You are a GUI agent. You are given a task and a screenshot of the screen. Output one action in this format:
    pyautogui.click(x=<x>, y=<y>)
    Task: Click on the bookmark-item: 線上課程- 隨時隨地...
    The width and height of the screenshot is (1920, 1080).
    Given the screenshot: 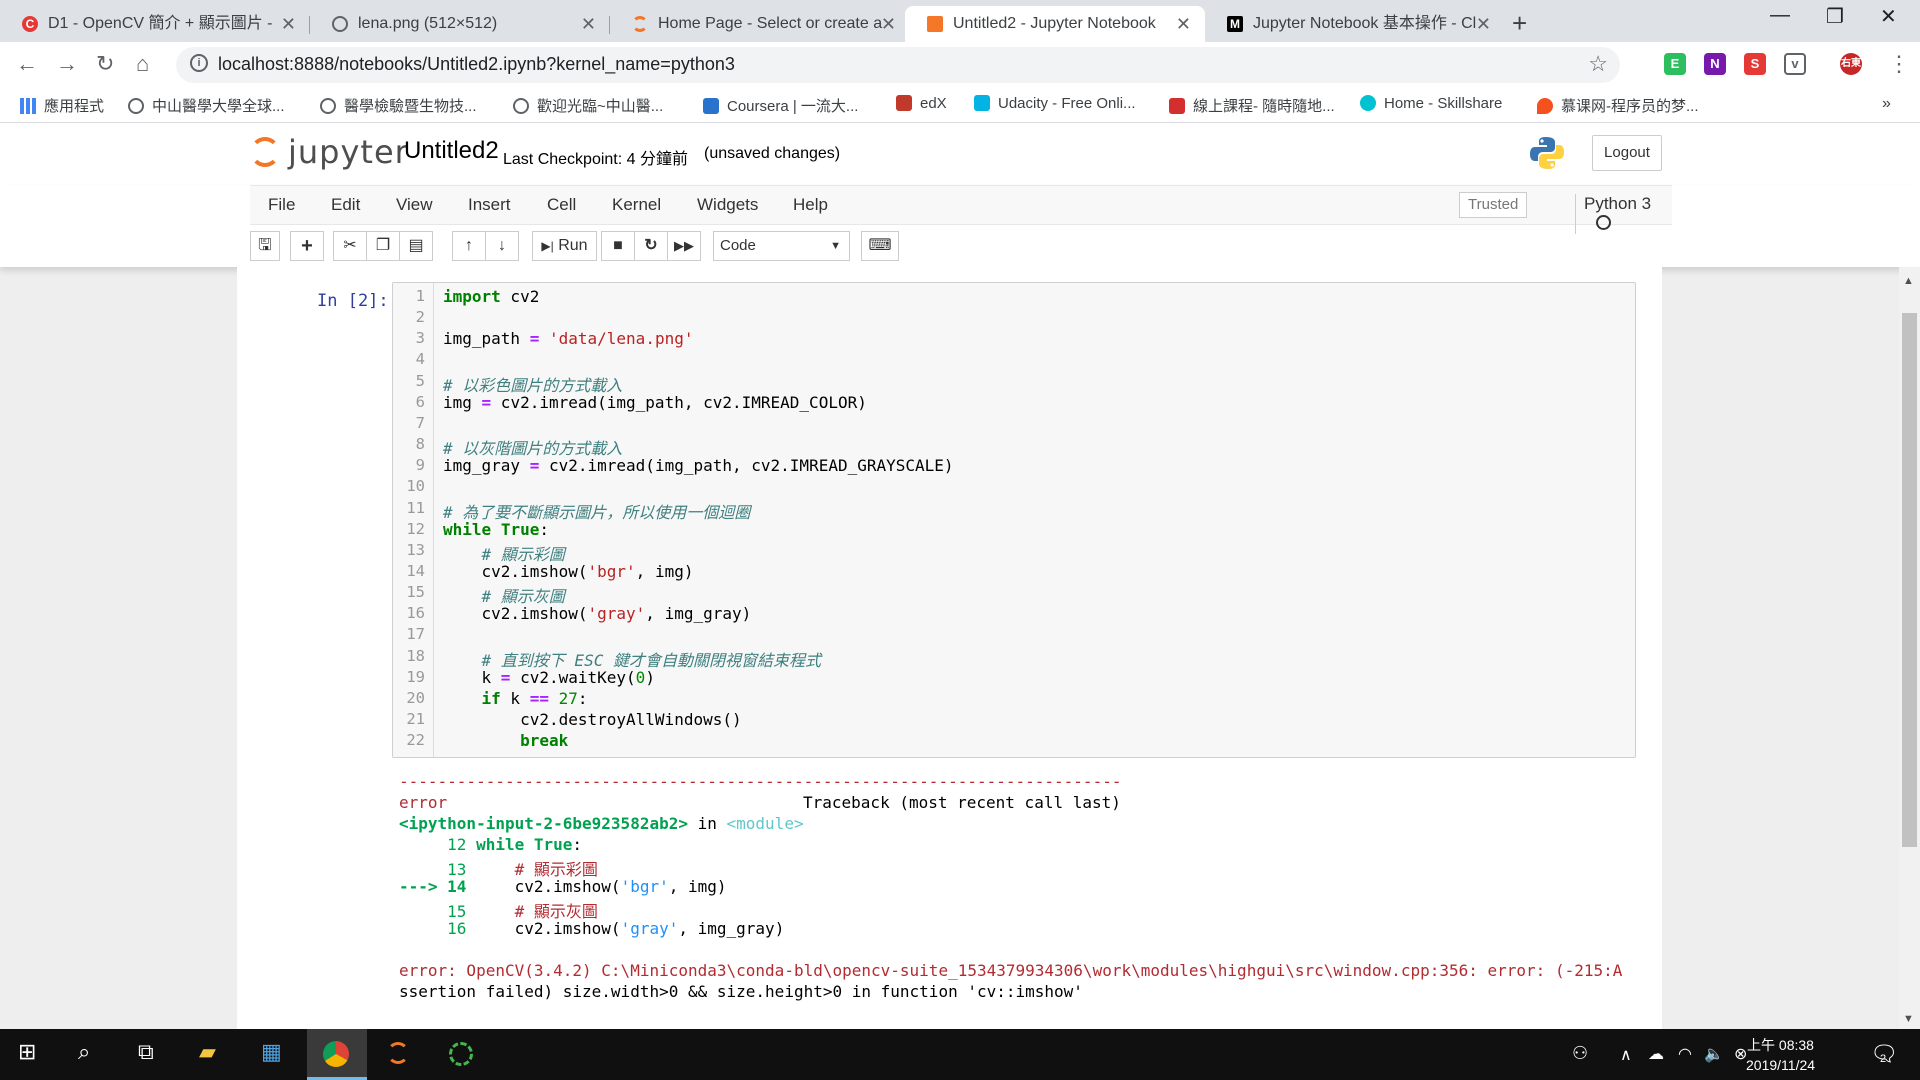 What is the action you would take?
    pyautogui.click(x=1252, y=105)
    